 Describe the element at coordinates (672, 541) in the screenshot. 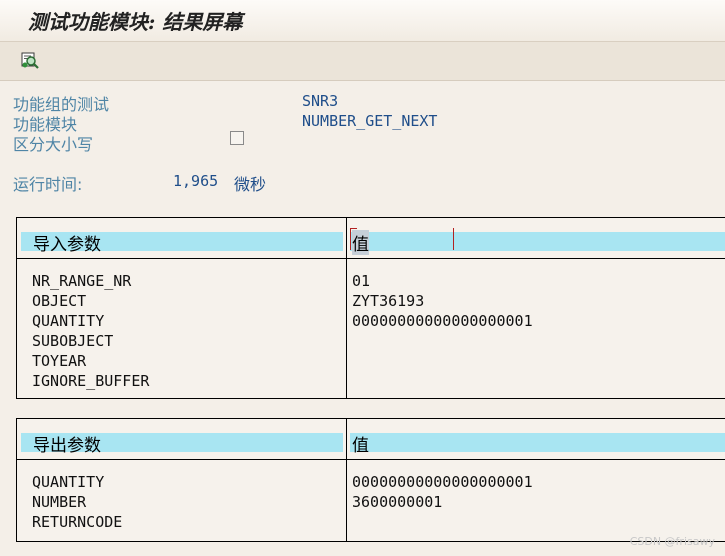

I see `watermark: CSDN @frisawy` at that location.